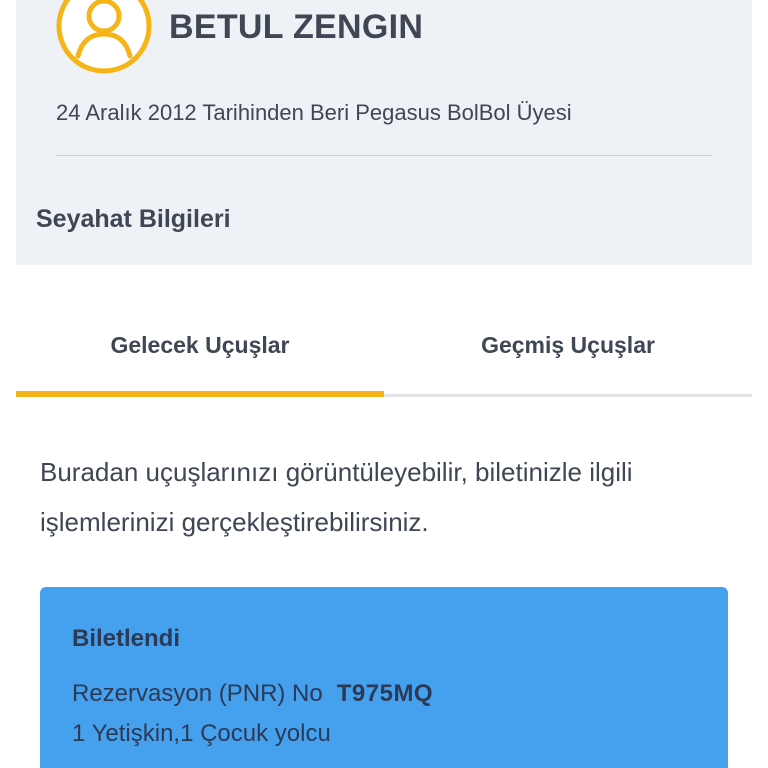 Image resolution: width=768 pixels, height=768 pixels. Describe the element at coordinates (568, 331) in the screenshot. I see `tab-past-flights: Geçmiş Uçuşlar` at that location.